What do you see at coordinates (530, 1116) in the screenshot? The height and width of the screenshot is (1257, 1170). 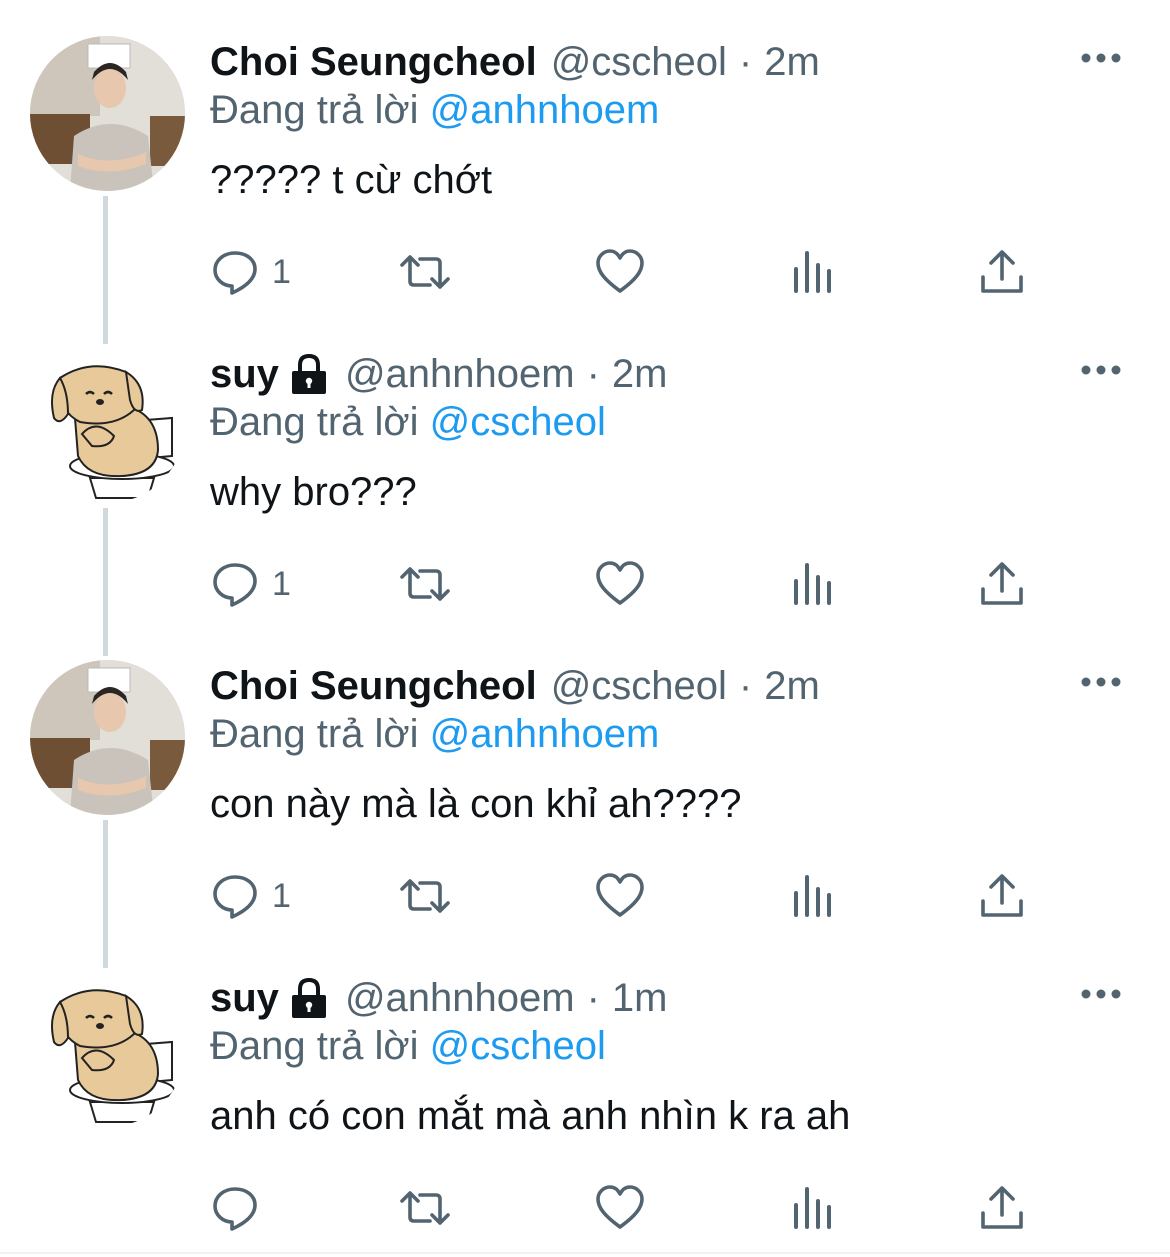 I see `tweet-text: anh có con mắt mà anh nhìn k ra ah` at bounding box center [530, 1116].